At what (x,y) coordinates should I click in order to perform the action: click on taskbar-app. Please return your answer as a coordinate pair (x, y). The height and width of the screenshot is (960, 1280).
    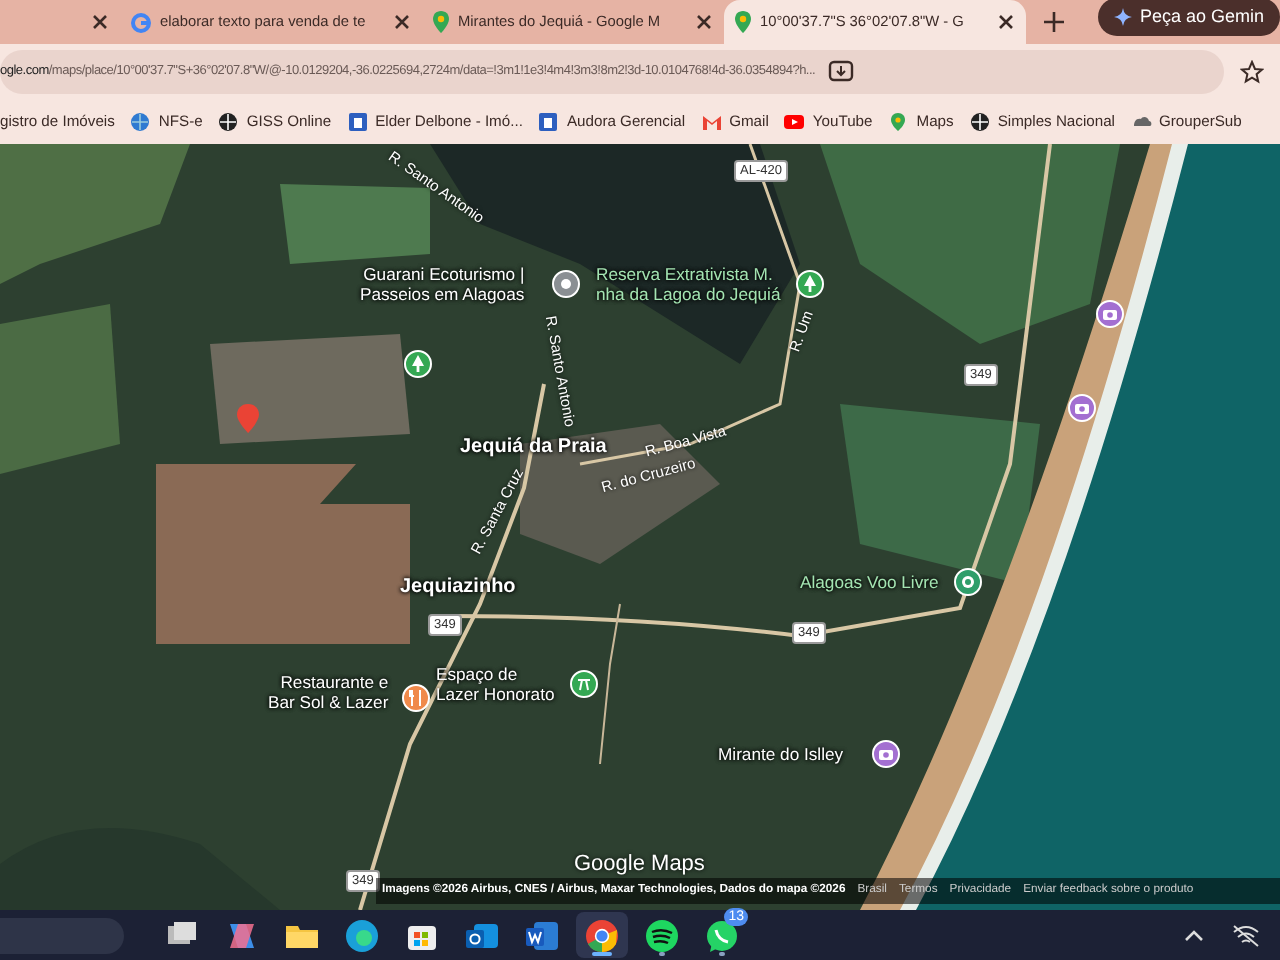
    Looking at the image, I should click on (602, 935).